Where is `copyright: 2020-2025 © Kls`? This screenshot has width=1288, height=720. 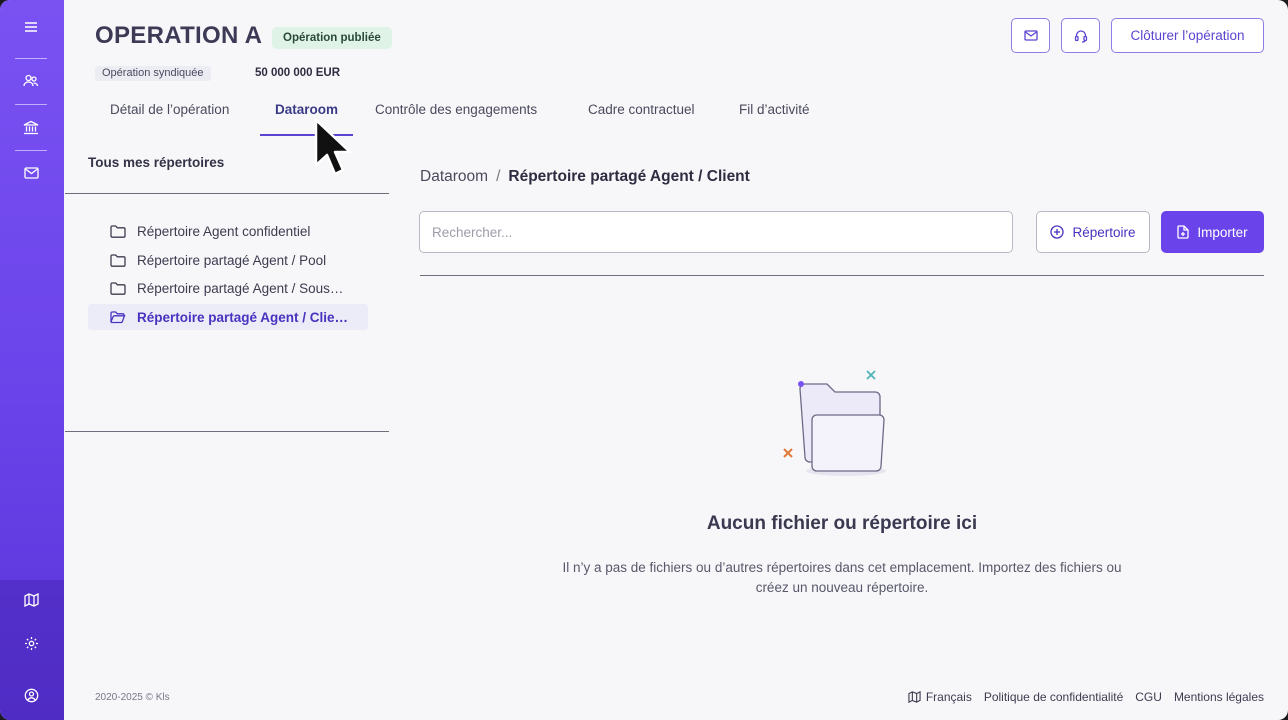
copyright: 2020-2025 © Kls is located at coordinates (132, 697).